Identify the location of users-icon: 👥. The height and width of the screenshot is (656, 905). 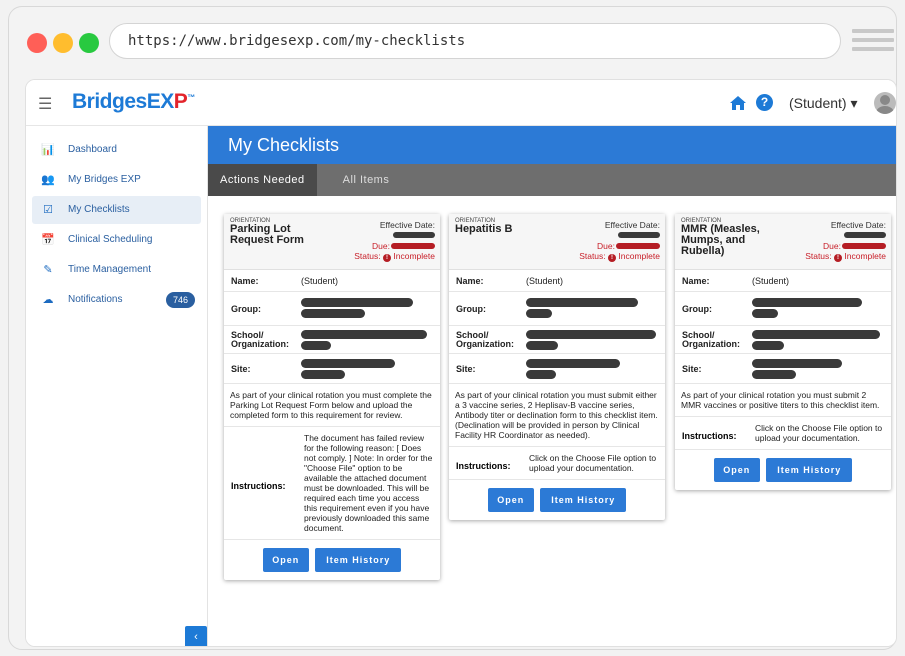
(48, 180).